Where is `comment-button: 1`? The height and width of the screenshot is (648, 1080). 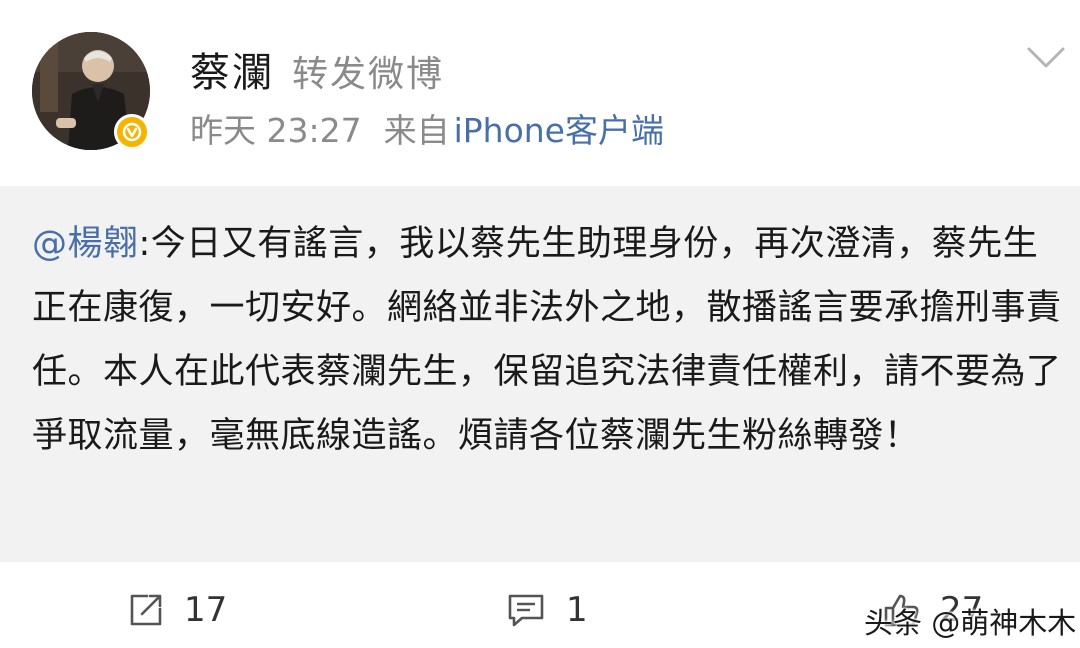 comment-button: 1 is located at coordinates (547, 610).